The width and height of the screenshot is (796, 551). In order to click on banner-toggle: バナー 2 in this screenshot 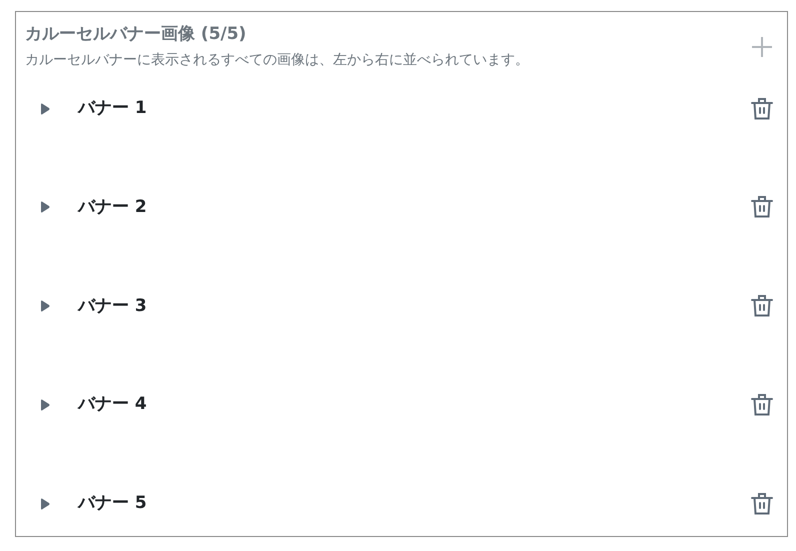, I will do `click(93, 207)`.